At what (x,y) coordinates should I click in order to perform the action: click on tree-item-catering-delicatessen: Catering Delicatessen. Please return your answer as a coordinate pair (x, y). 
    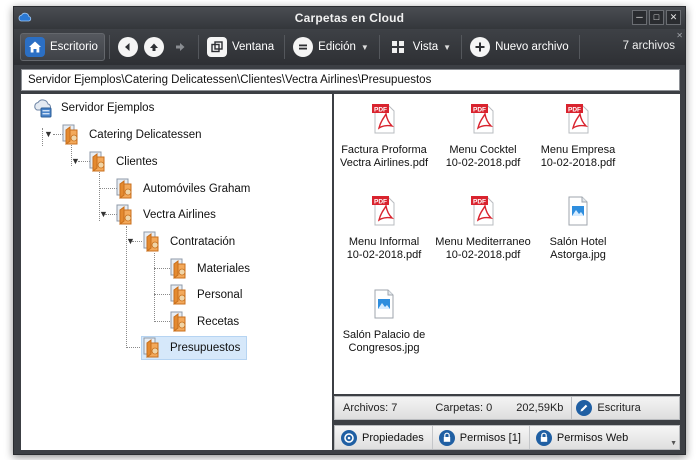
    Looking at the image, I should click on (131, 135).